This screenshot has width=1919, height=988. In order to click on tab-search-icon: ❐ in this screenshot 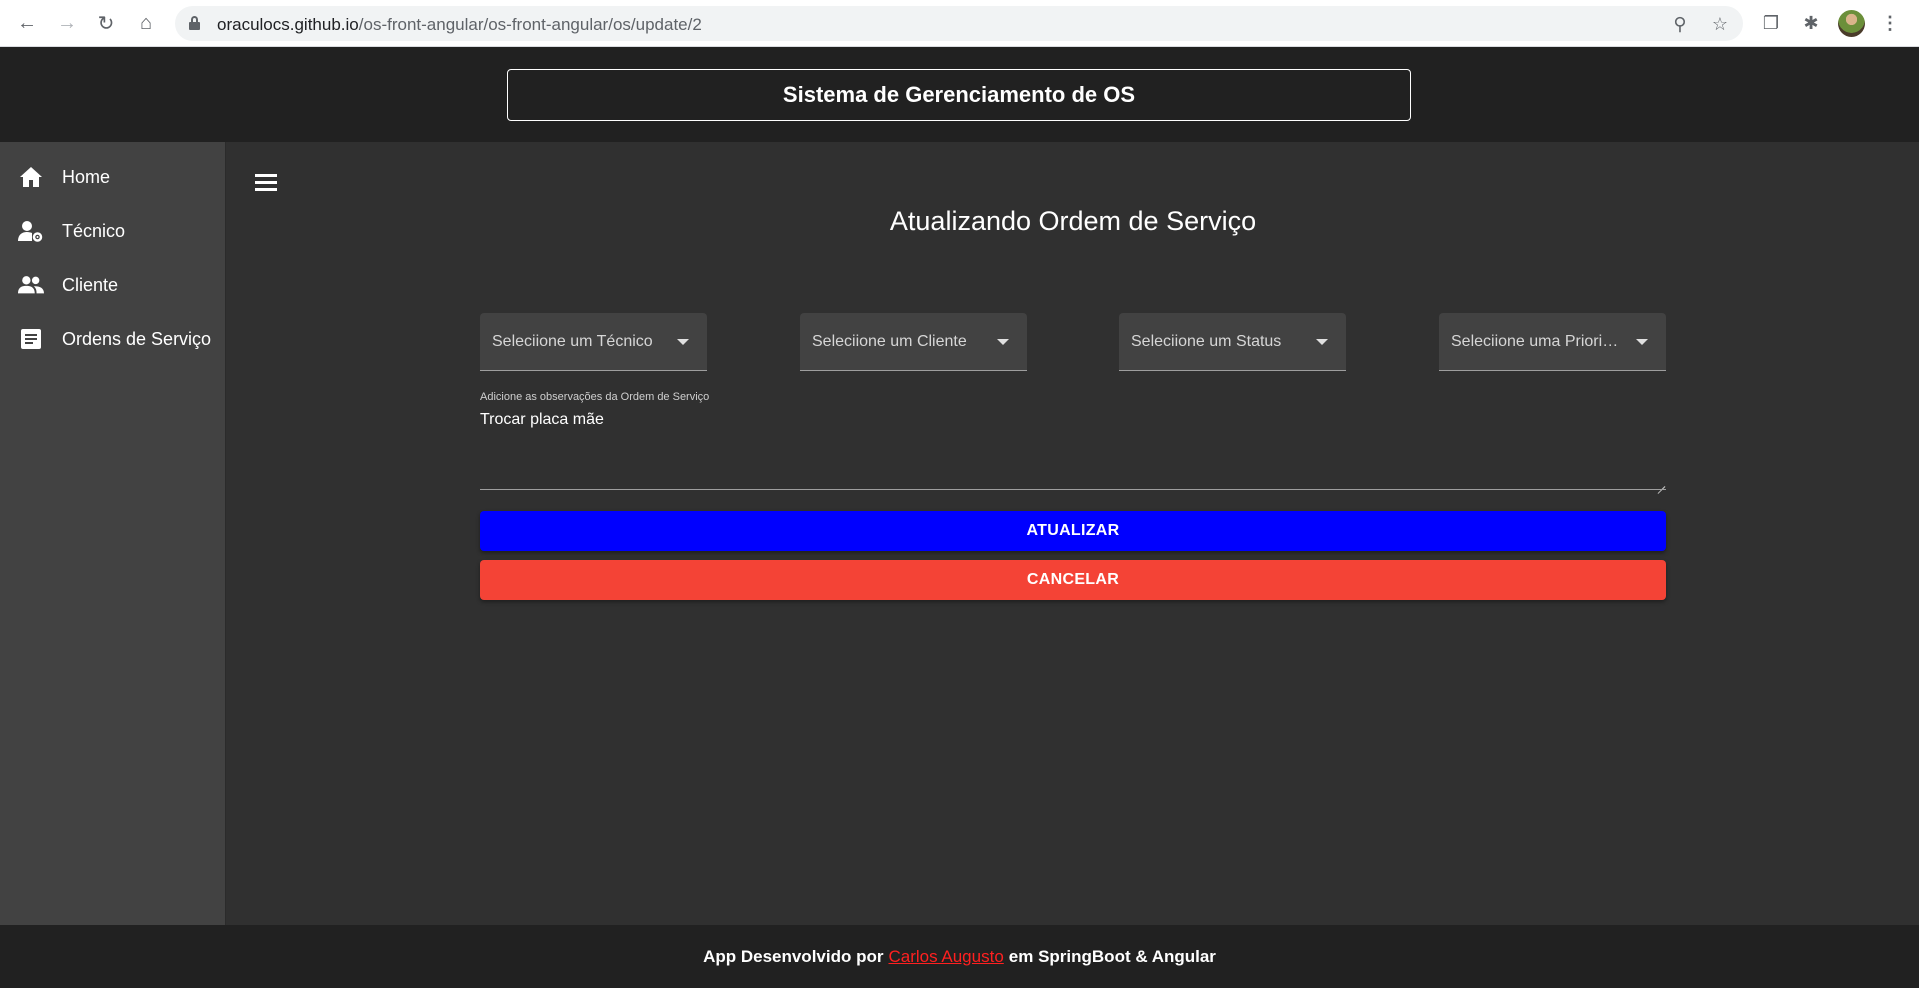, I will do `click(1771, 23)`.